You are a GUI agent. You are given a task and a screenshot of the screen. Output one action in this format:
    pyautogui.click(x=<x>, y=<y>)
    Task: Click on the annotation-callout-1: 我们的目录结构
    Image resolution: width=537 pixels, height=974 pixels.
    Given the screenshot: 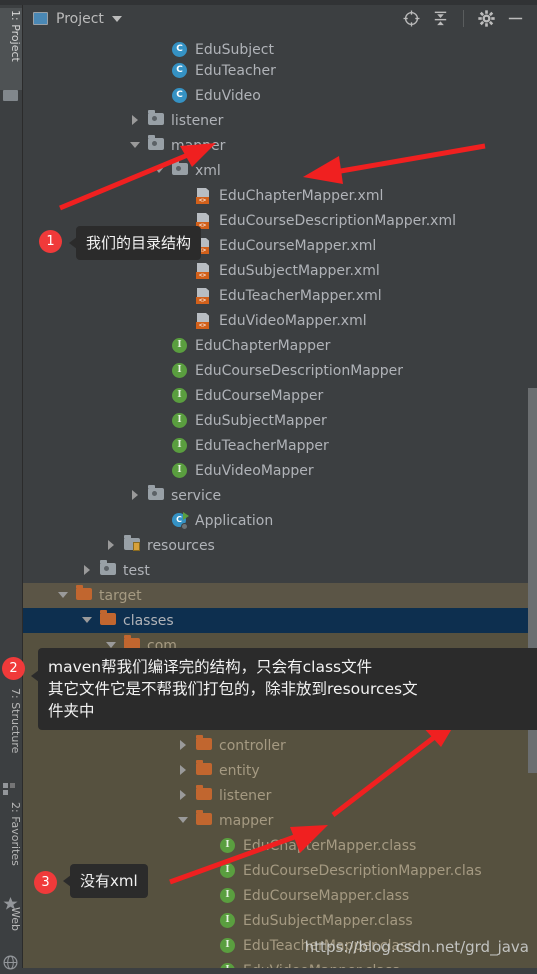 What is the action you would take?
    pyautogui.click(x=135, y=243)
    